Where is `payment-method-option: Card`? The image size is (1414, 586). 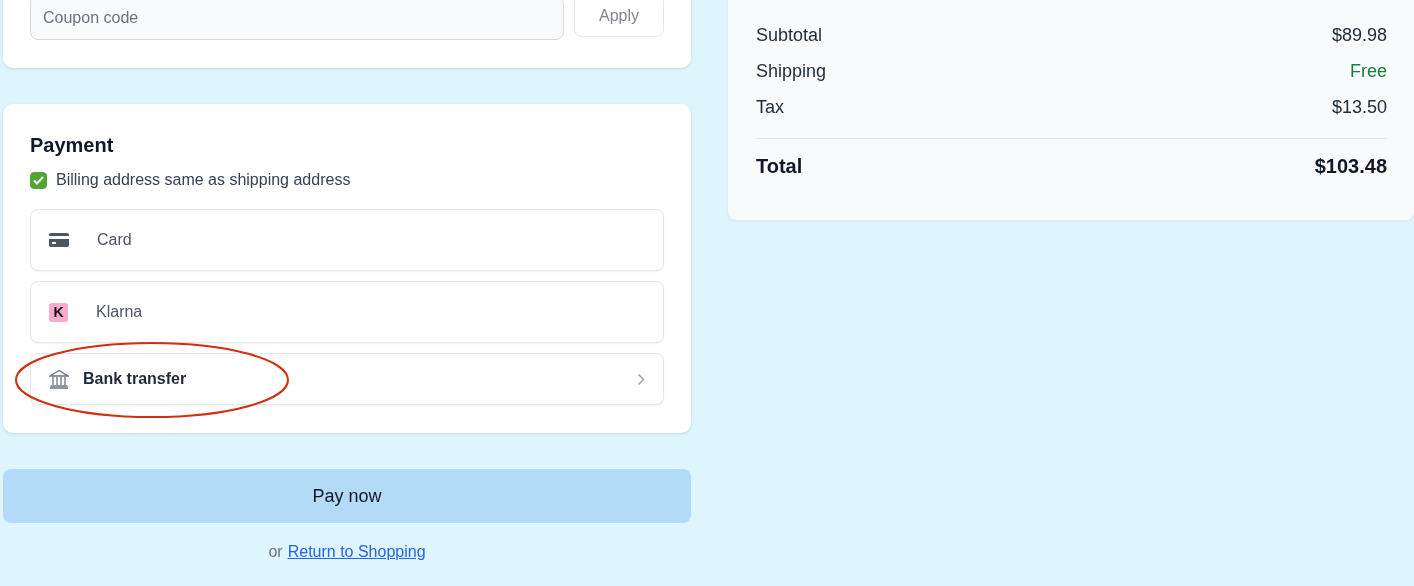 payment-method-option: Card is located at coordinates (347, 240).